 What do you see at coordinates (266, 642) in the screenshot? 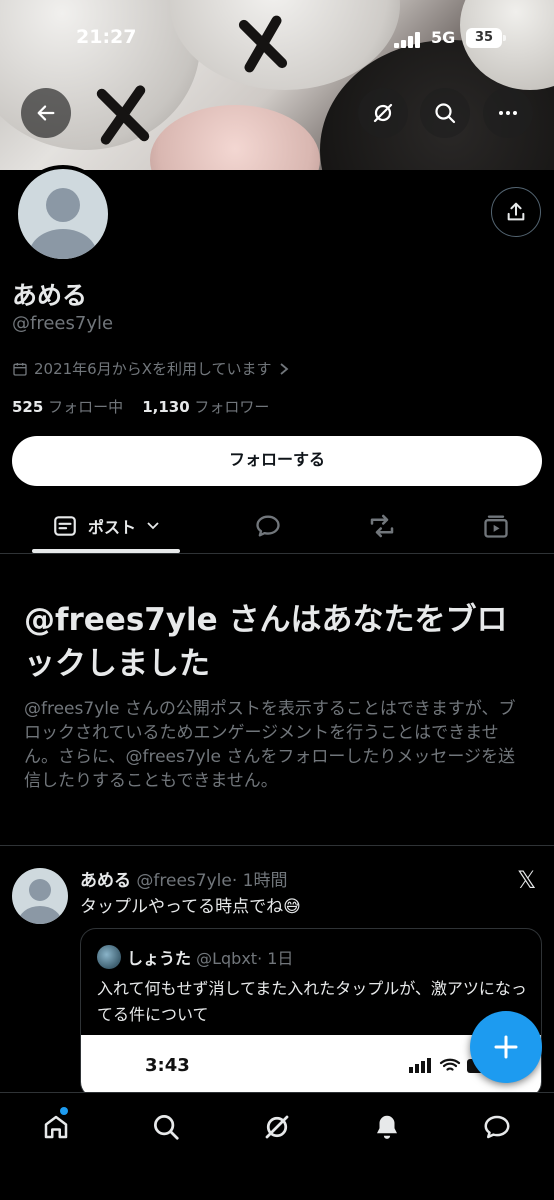
I see `blocked-title: @frees7yle さんはあなたをブロックしました` at bounding box center [266, 642].